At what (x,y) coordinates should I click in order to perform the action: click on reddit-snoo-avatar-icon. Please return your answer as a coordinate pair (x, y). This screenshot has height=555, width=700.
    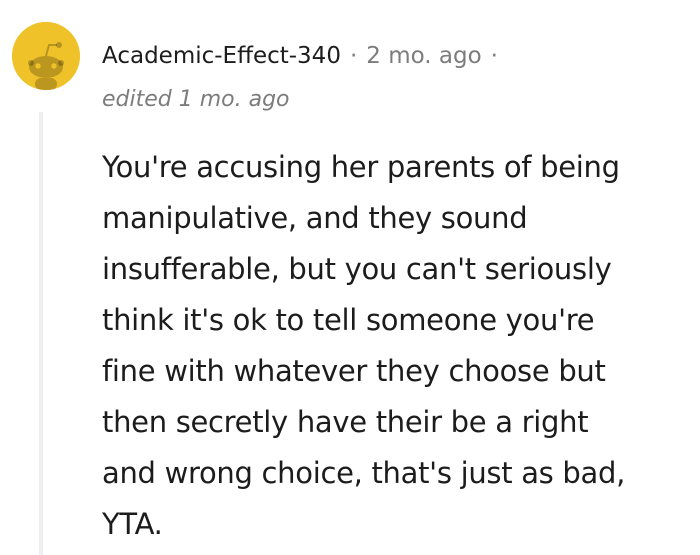
    Looking at the image, I should click on (46, 56).